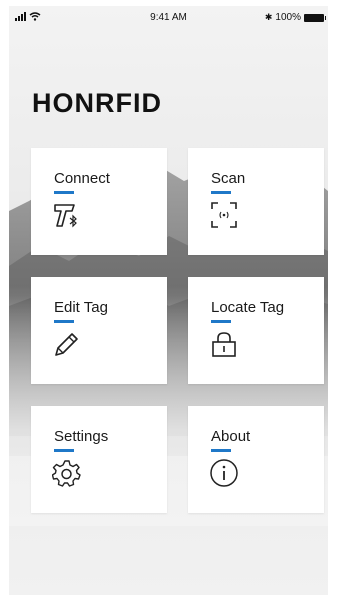 This screenshot has height=601, width=337. I want to click on bluetooth-icon: ✱, so click(268, 17).